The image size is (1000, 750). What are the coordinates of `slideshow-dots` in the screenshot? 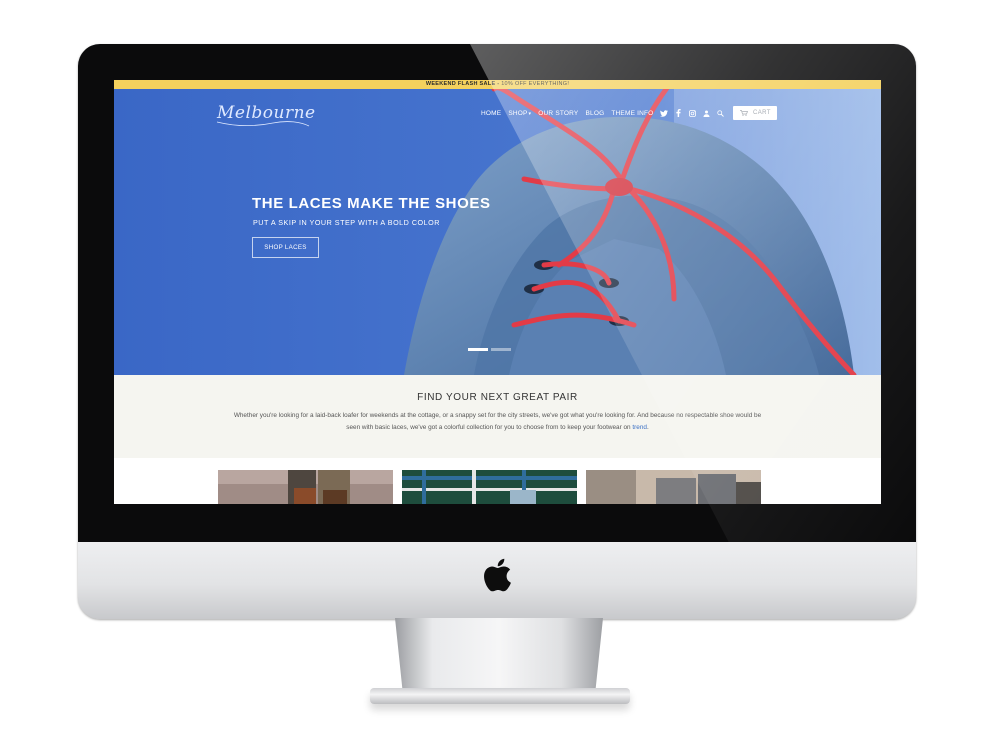 It's located at (491, 349).